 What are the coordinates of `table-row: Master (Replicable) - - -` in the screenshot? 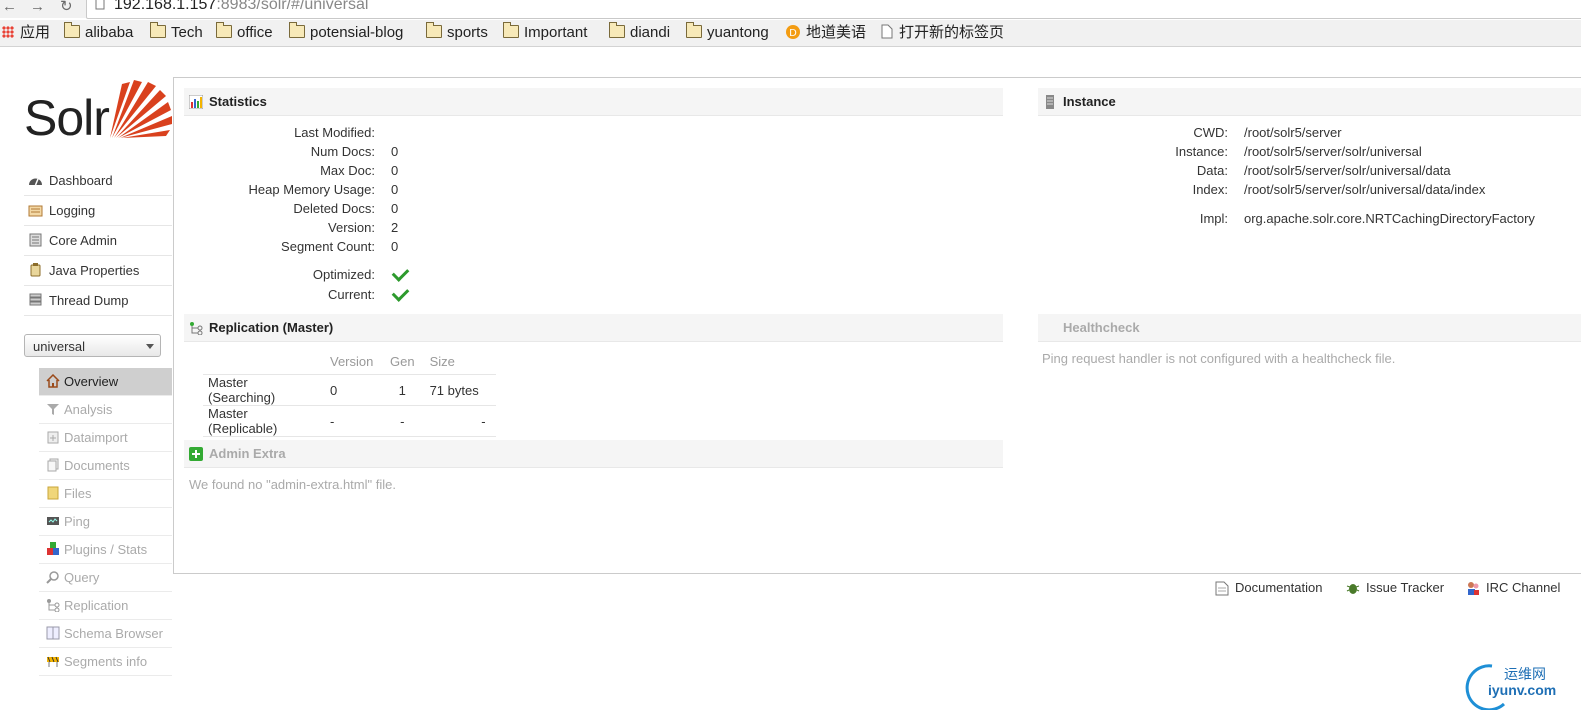 It's located at (349, 421).